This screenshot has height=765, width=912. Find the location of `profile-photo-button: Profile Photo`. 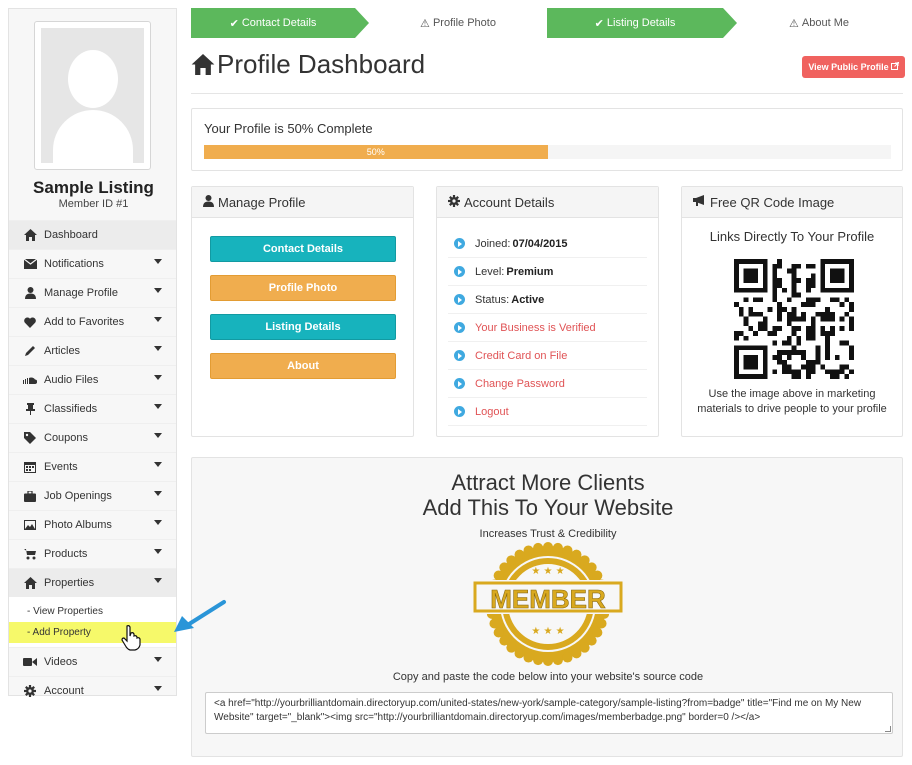

profile-photo-button: Profile Photo is located at coordinates (303, 288).